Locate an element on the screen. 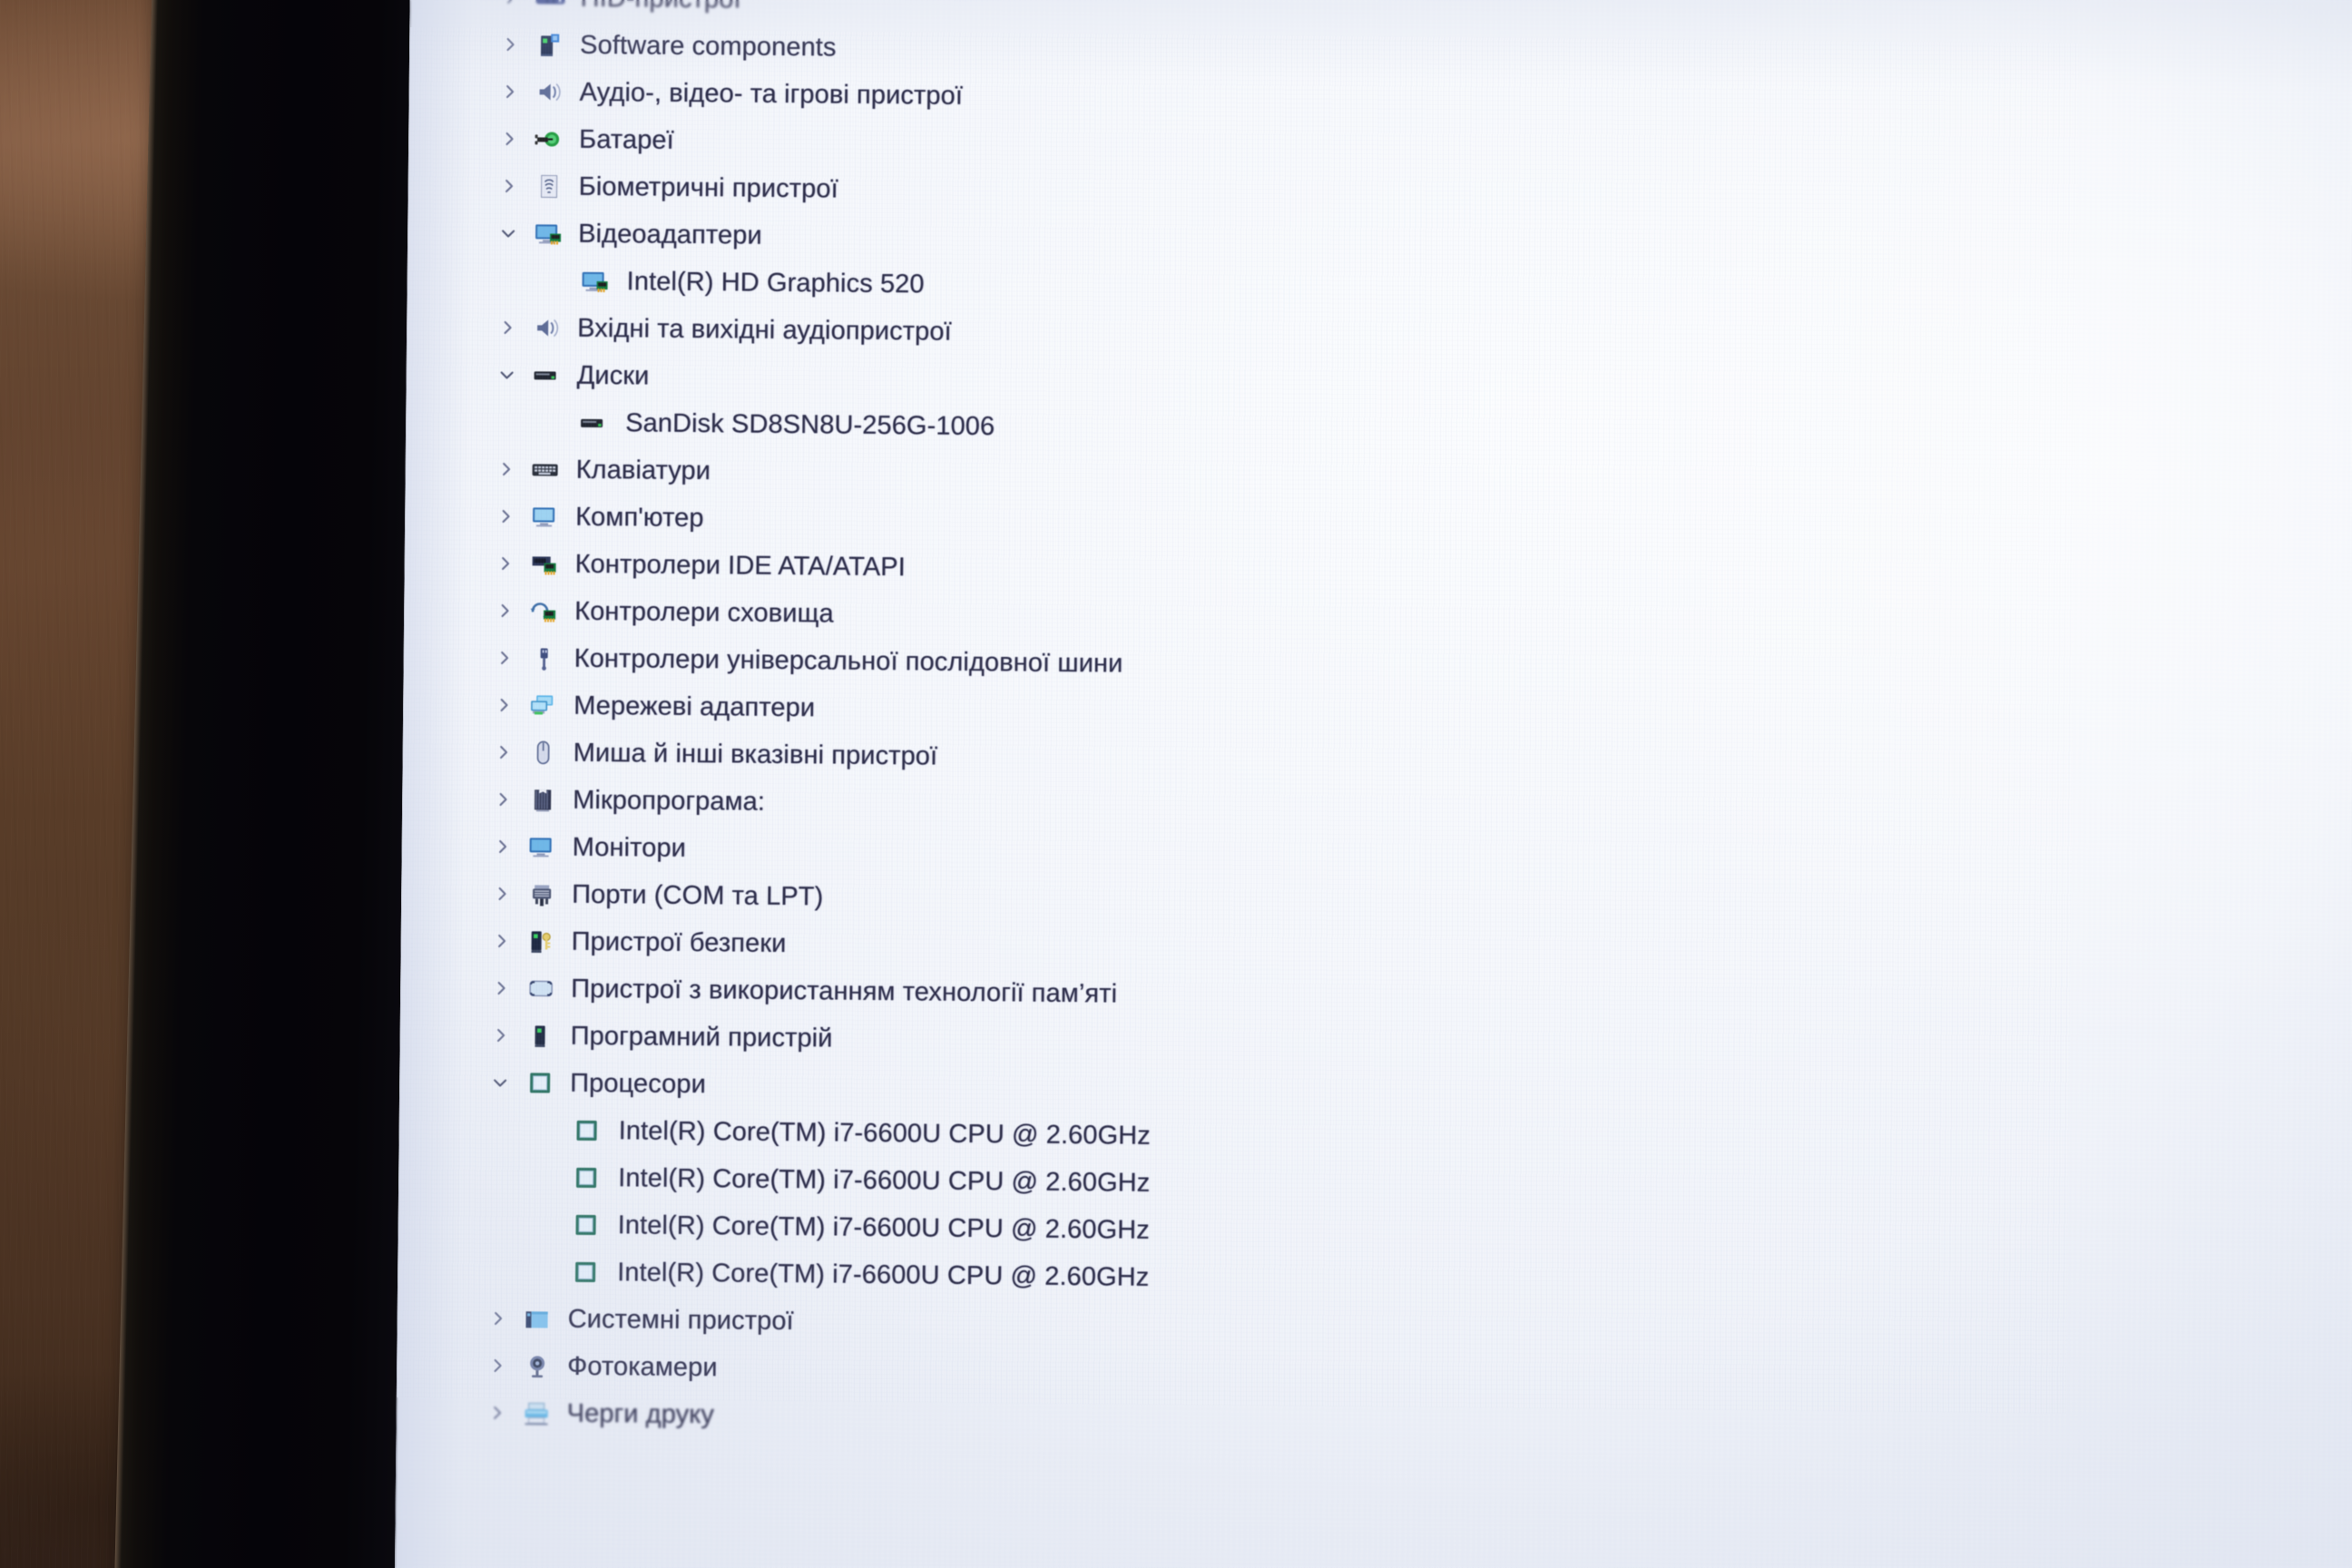 This screenshot has height=1568, width=2352. firmware-icon is located at coordinates (542, 799).